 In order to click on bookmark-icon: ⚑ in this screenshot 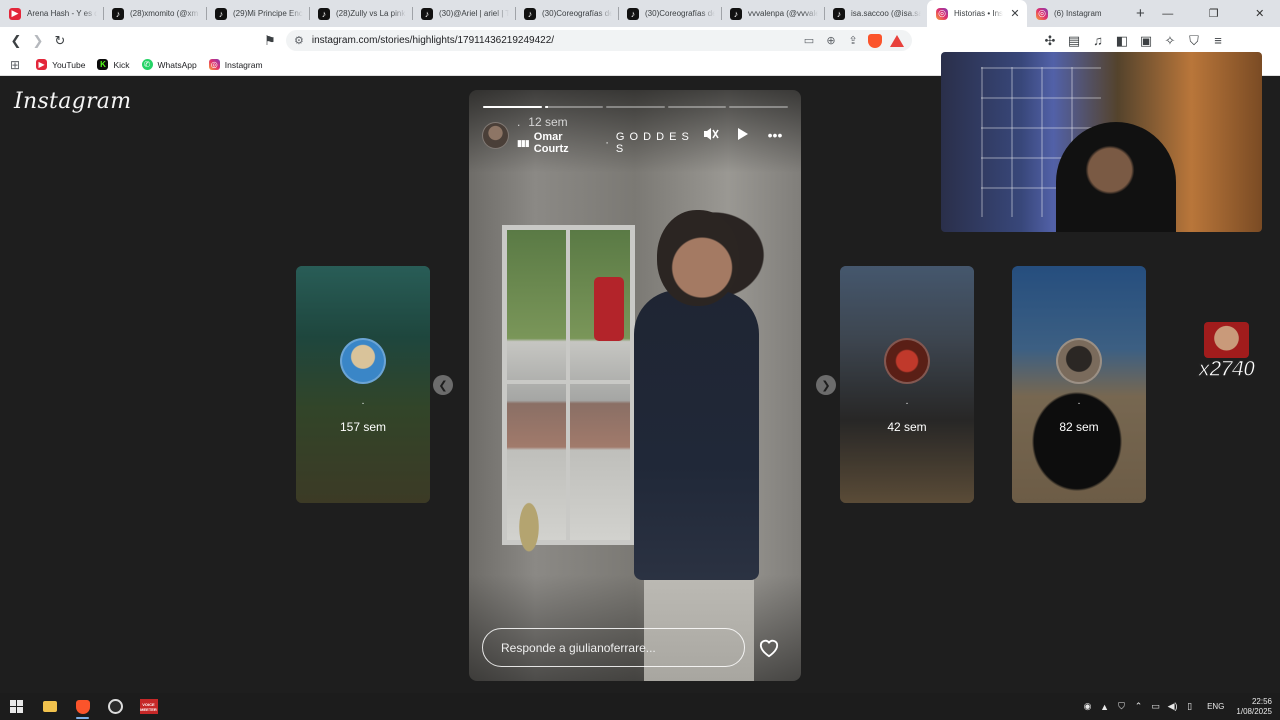, I will do `click(270, 41)`.